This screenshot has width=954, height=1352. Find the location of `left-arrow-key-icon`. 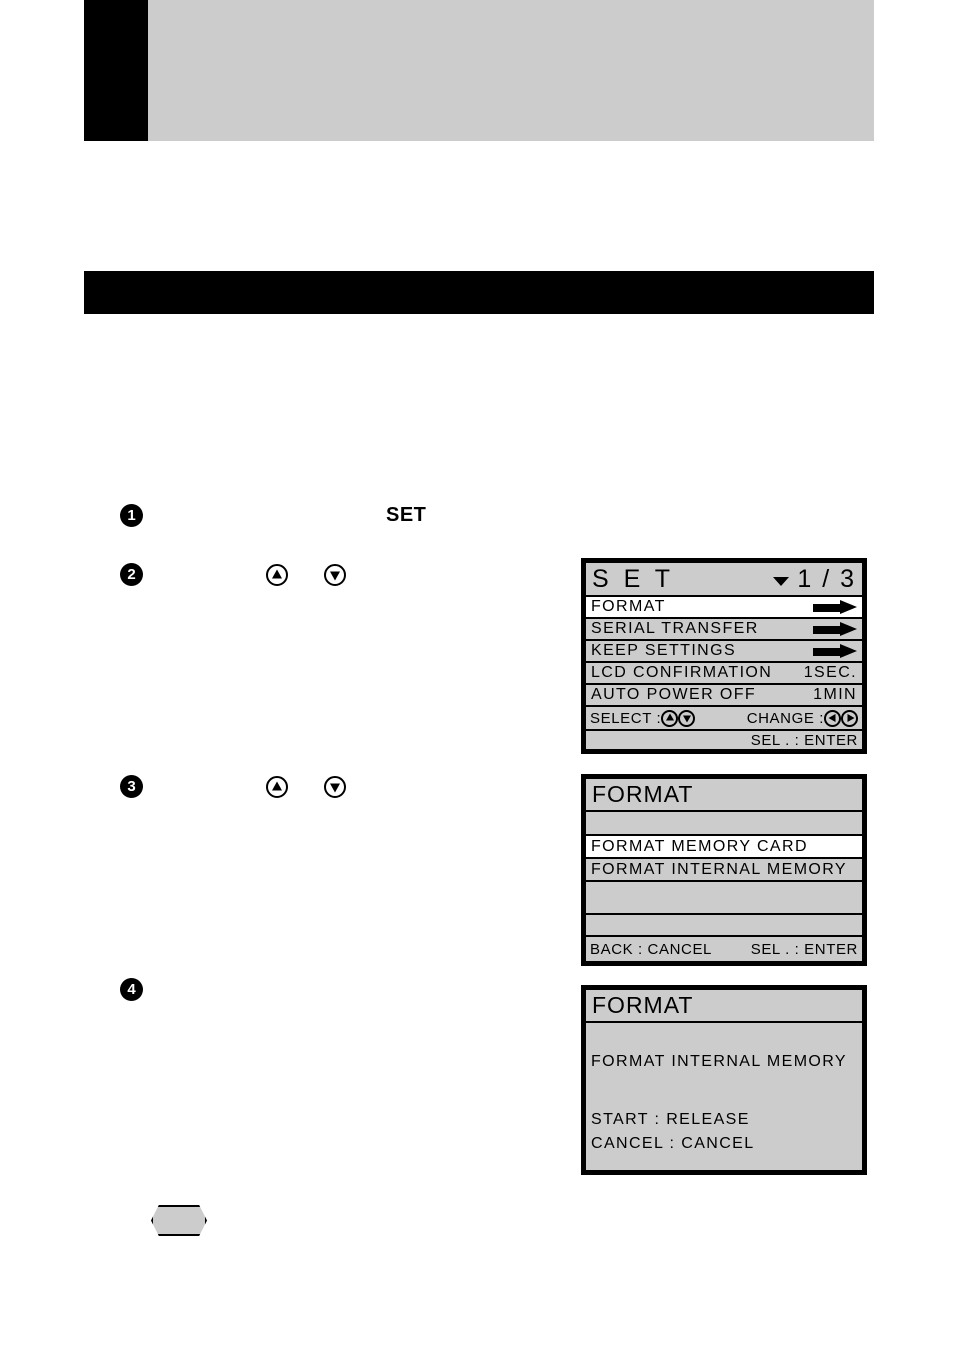

left-arrow-key-icon is located at coordinates (832, 718).